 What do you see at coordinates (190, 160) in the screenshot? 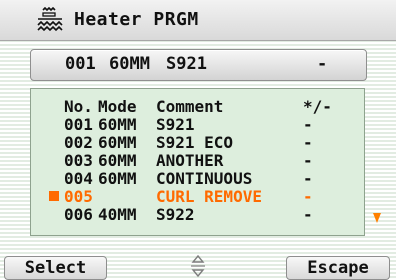
I see `program-comment: ANOTHER` at bounding box center [190, 160].